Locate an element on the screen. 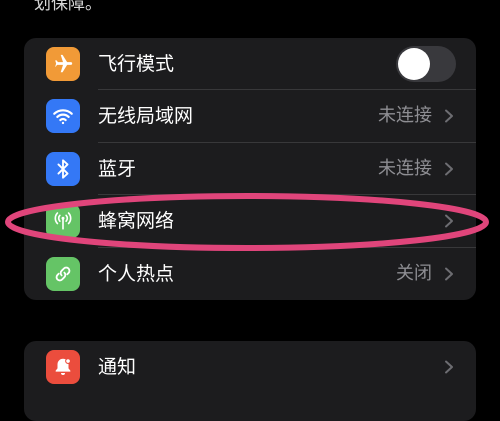  airplane-mode-label: 飞行模式 is located at coordinates (136, 64).